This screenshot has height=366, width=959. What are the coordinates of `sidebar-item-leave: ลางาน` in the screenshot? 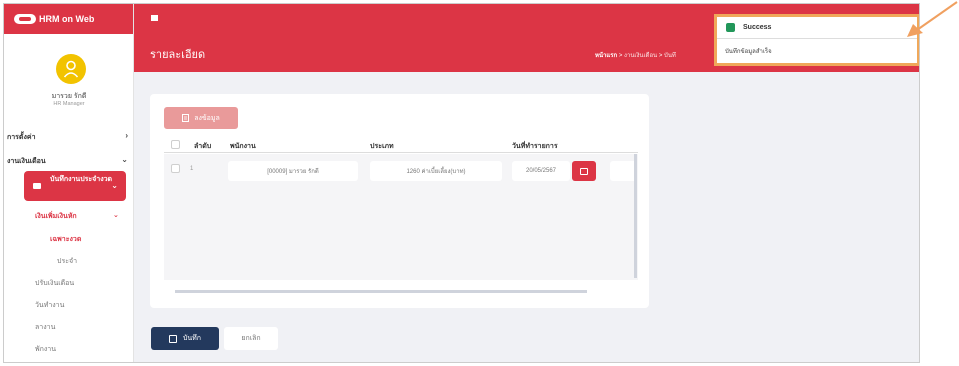 It's located at (45, 327).